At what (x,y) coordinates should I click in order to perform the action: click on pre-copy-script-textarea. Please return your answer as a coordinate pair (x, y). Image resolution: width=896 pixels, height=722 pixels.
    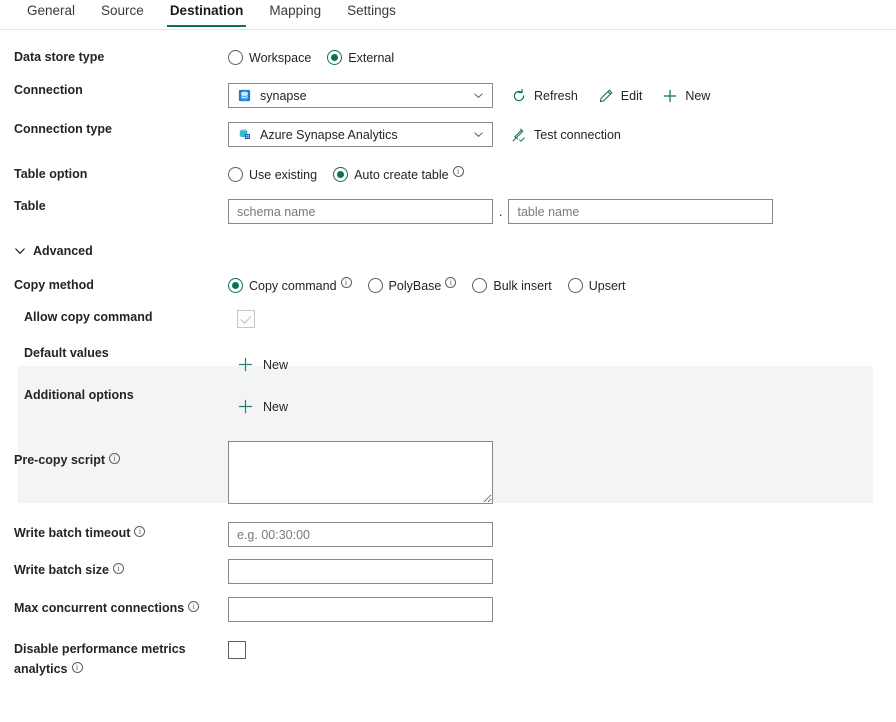
    Looking at the image, I should click on (360, 472).